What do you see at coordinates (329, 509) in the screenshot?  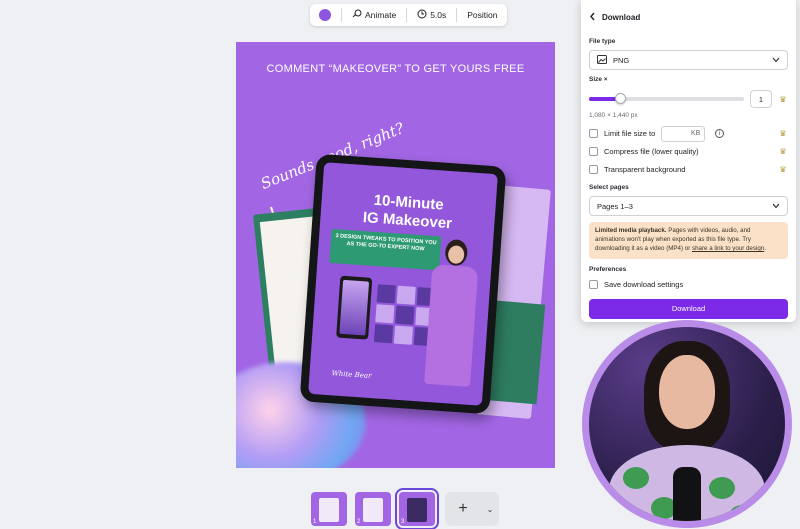 I see `page-thumbnail-1: 1` at bounding box center [329, 509].